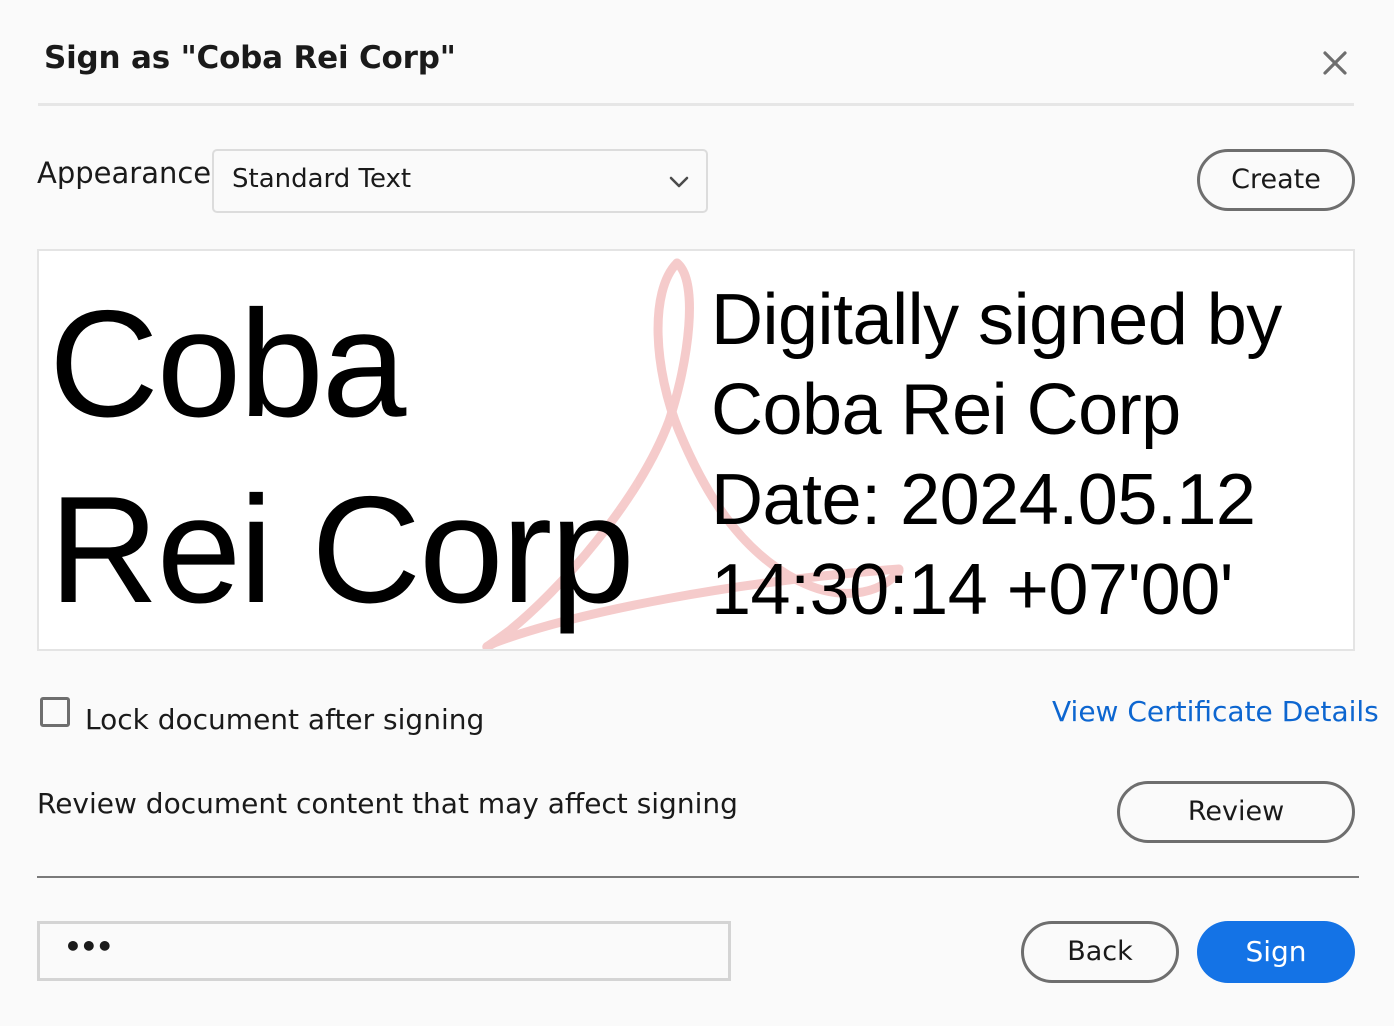  Describe the element at coordinates (1215, 711) in the screenshot. I see `view-certificate-details-link: View Certificate Details` at that location.